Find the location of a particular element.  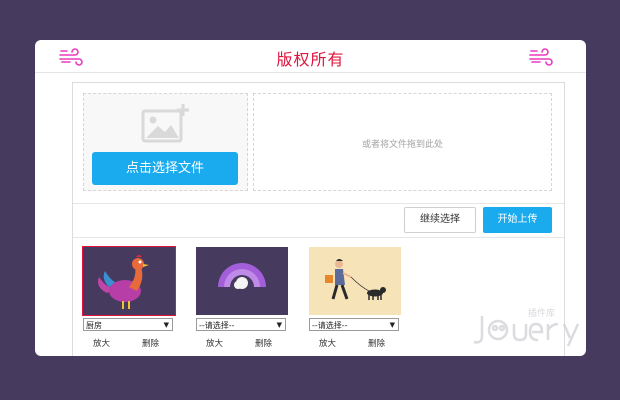

category-select-value: 厨房 is located at coordinates (94, 325).